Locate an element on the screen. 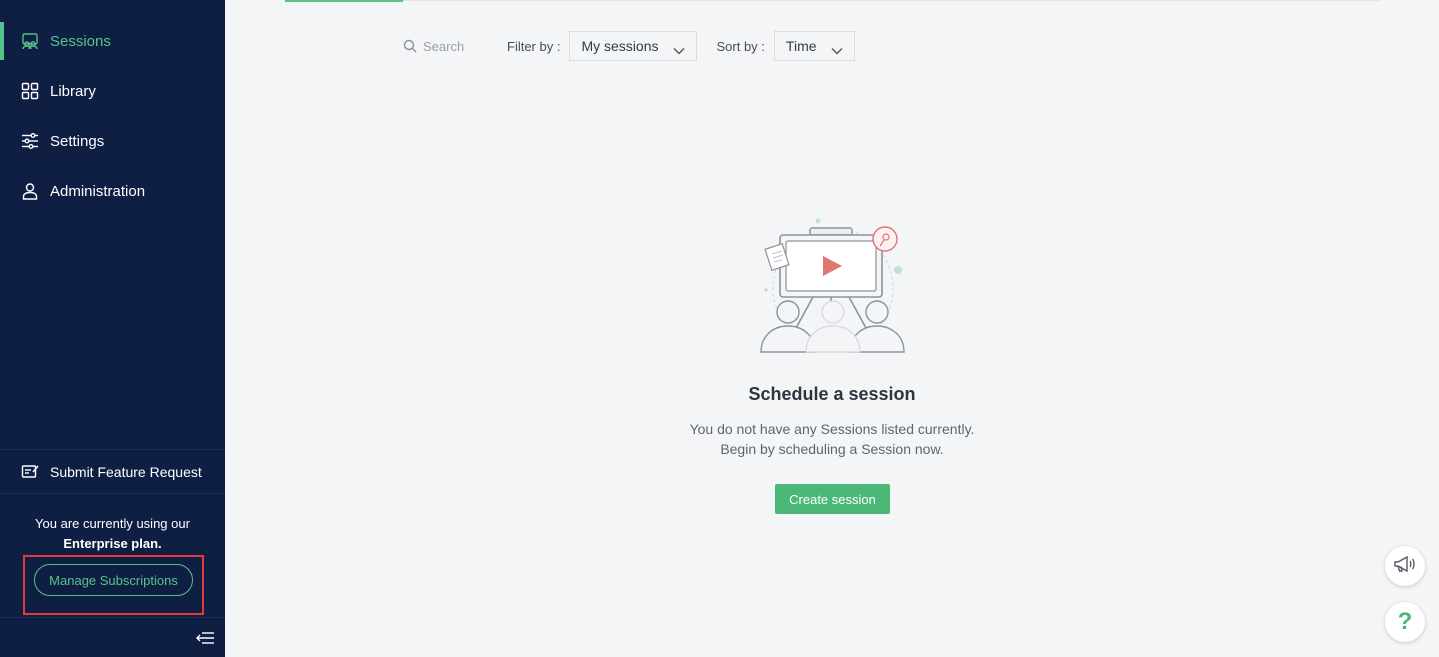  sidebar-item-label: Settings is located at coordinates (77, 141).